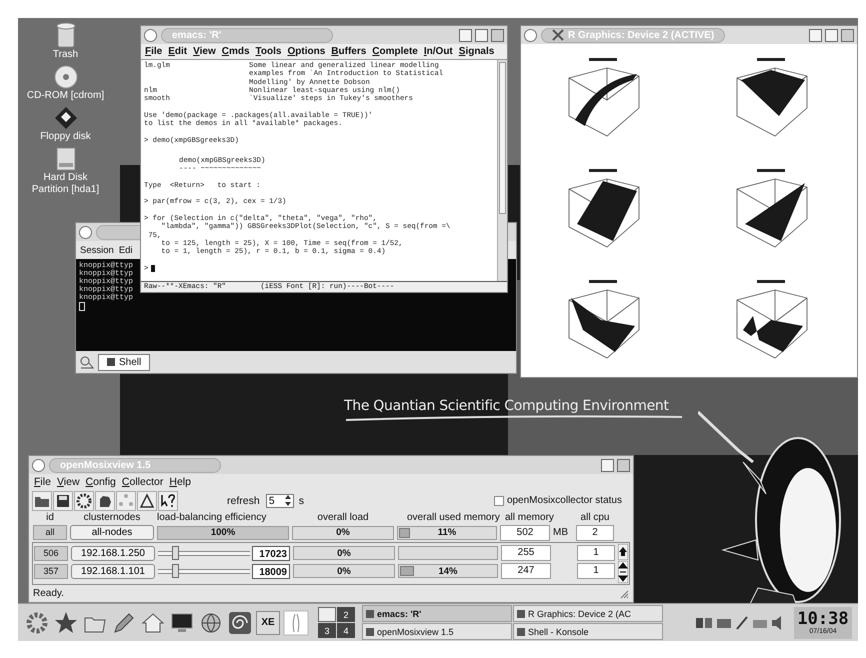 This screenshot has width=866, height=658. I want to click on node-button: 192.168.1.250, so click(113, 553).